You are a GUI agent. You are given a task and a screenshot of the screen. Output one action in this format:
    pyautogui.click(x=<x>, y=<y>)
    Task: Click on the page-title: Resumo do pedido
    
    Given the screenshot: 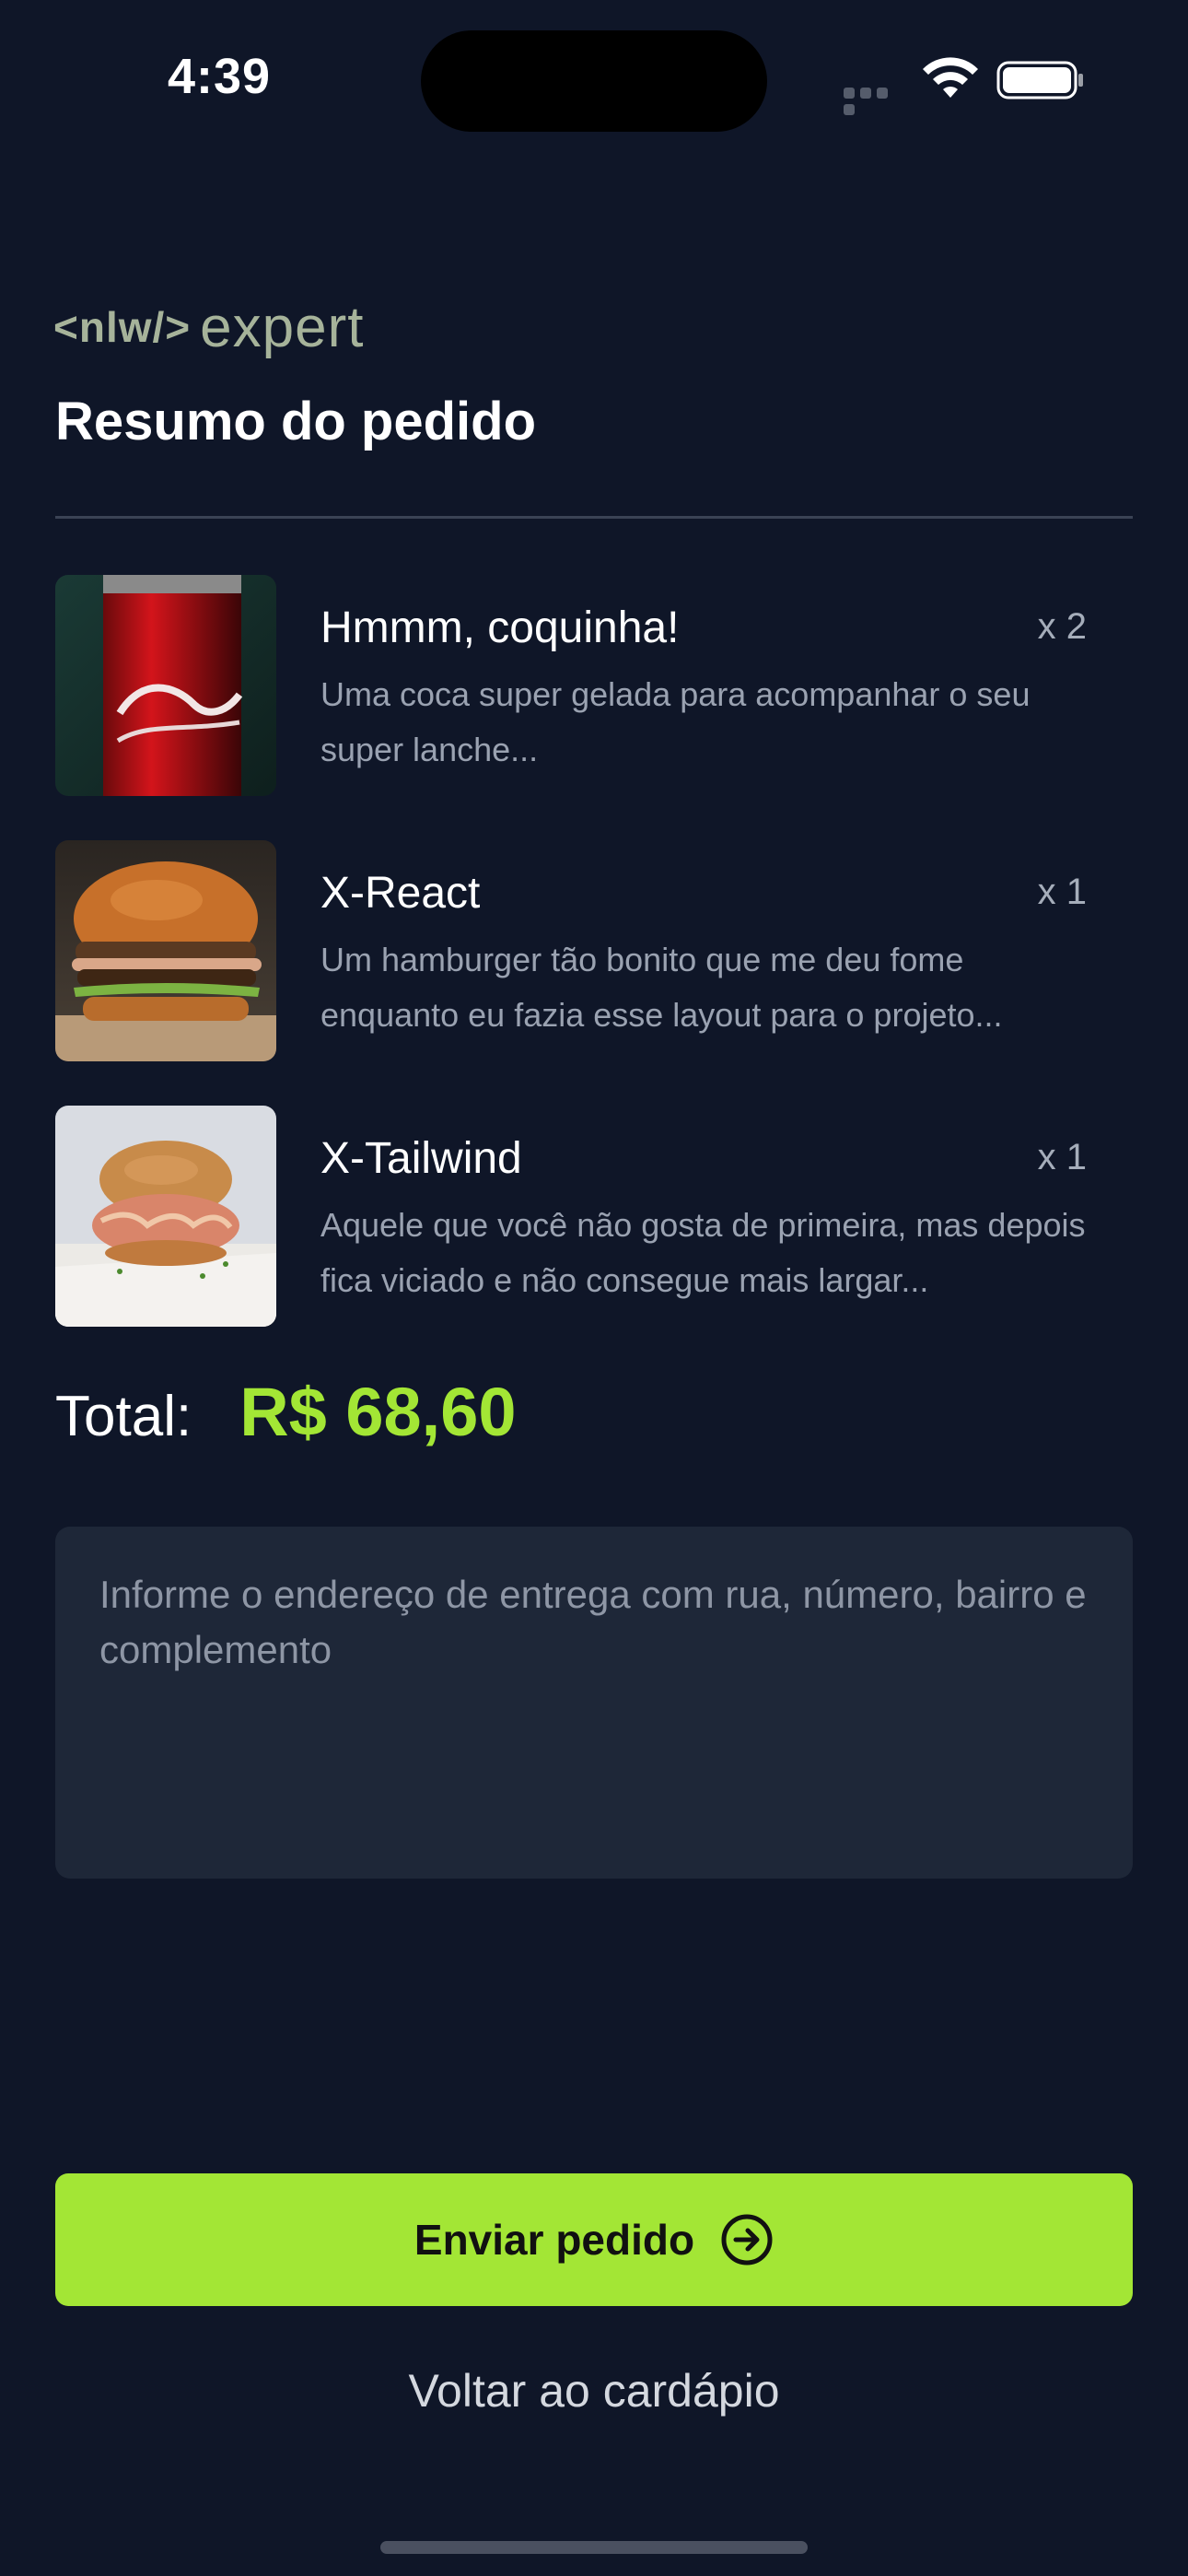 What is the action you would take?
    pyautogui.click(x=295, y=421)
    